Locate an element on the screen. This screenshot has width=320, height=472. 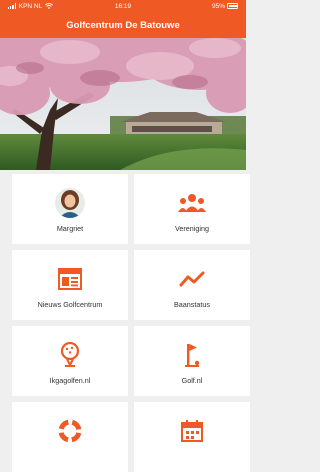
tile-golf-nl: Golf.nl is located at coordinates (192, 361).